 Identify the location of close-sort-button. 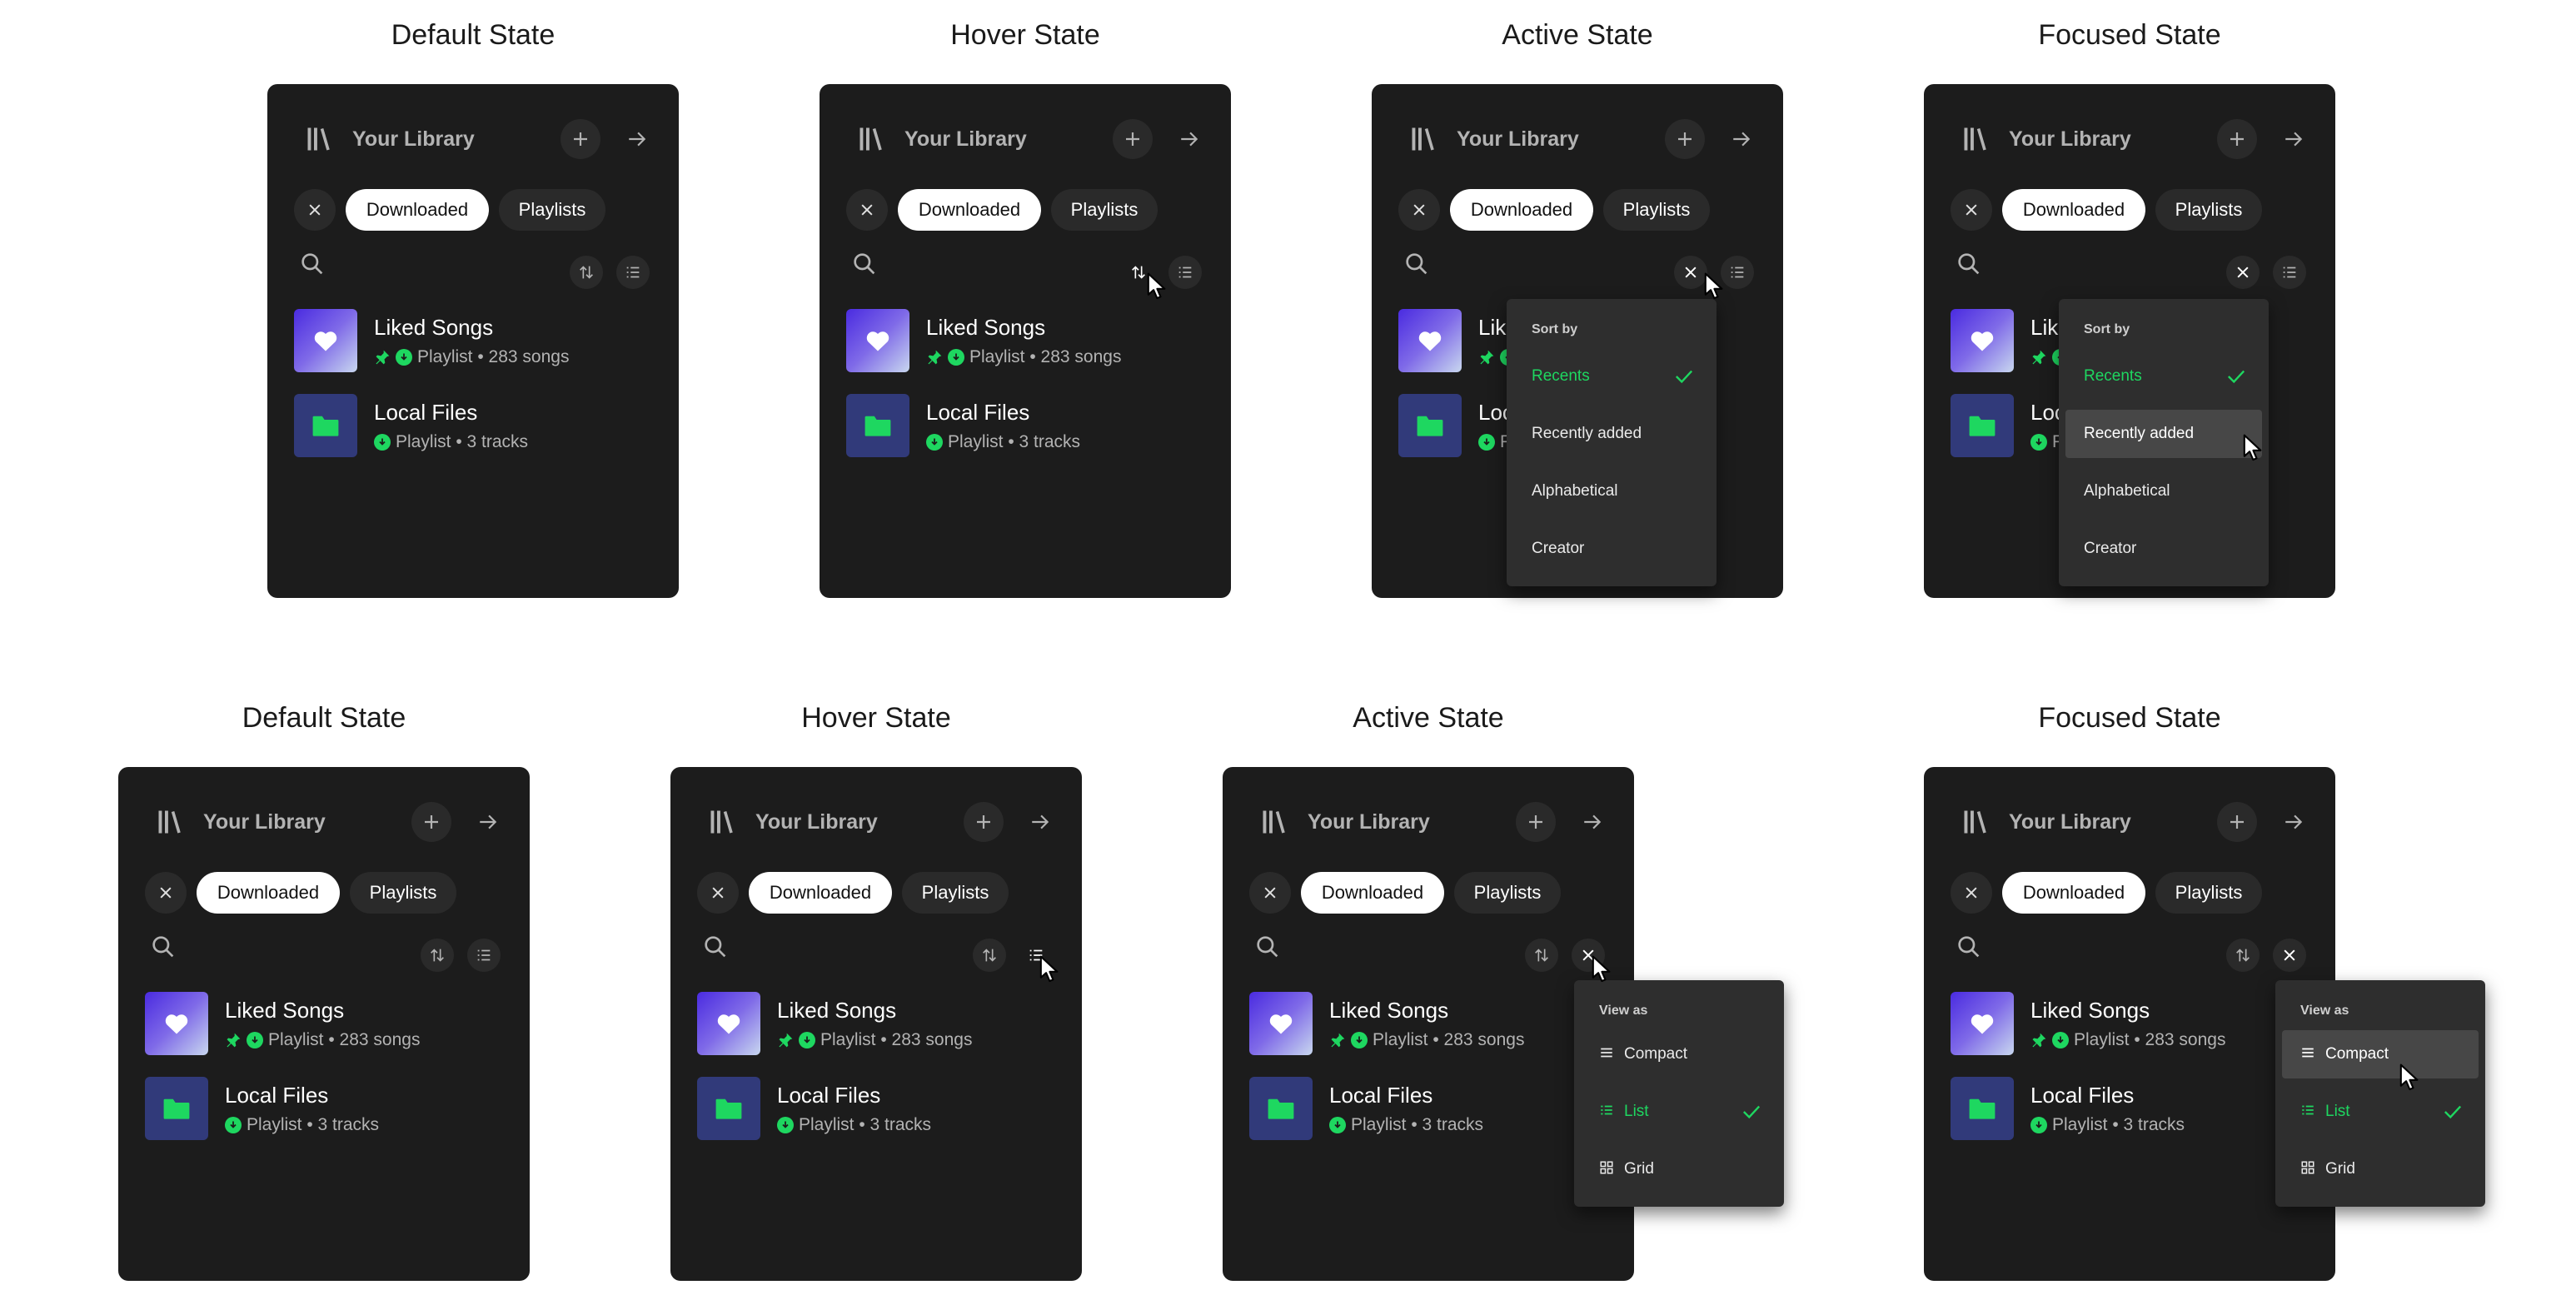
(1690, 272).